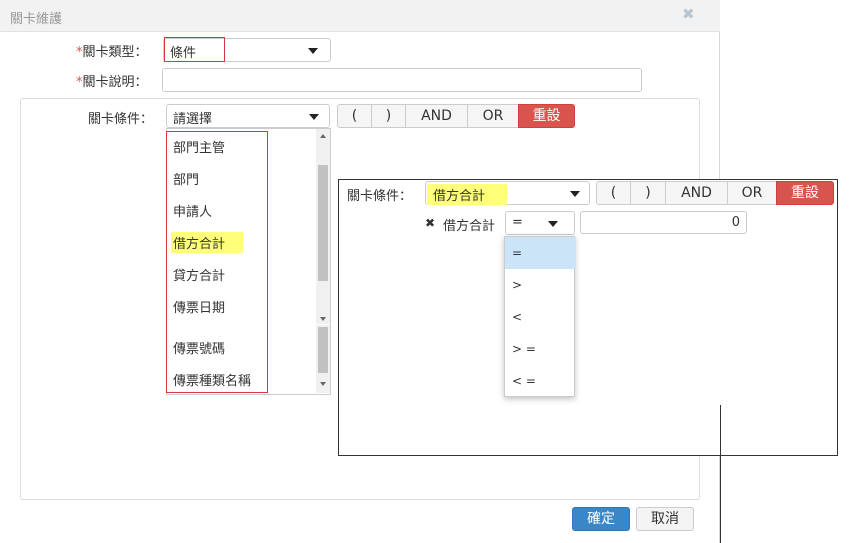 The height and width of the screenshot is (543, 850). What do you see at coordinates (193, 119) in the screenshot?
I see `condition-select-value: 請選擇` at bounding box center [193, 119].